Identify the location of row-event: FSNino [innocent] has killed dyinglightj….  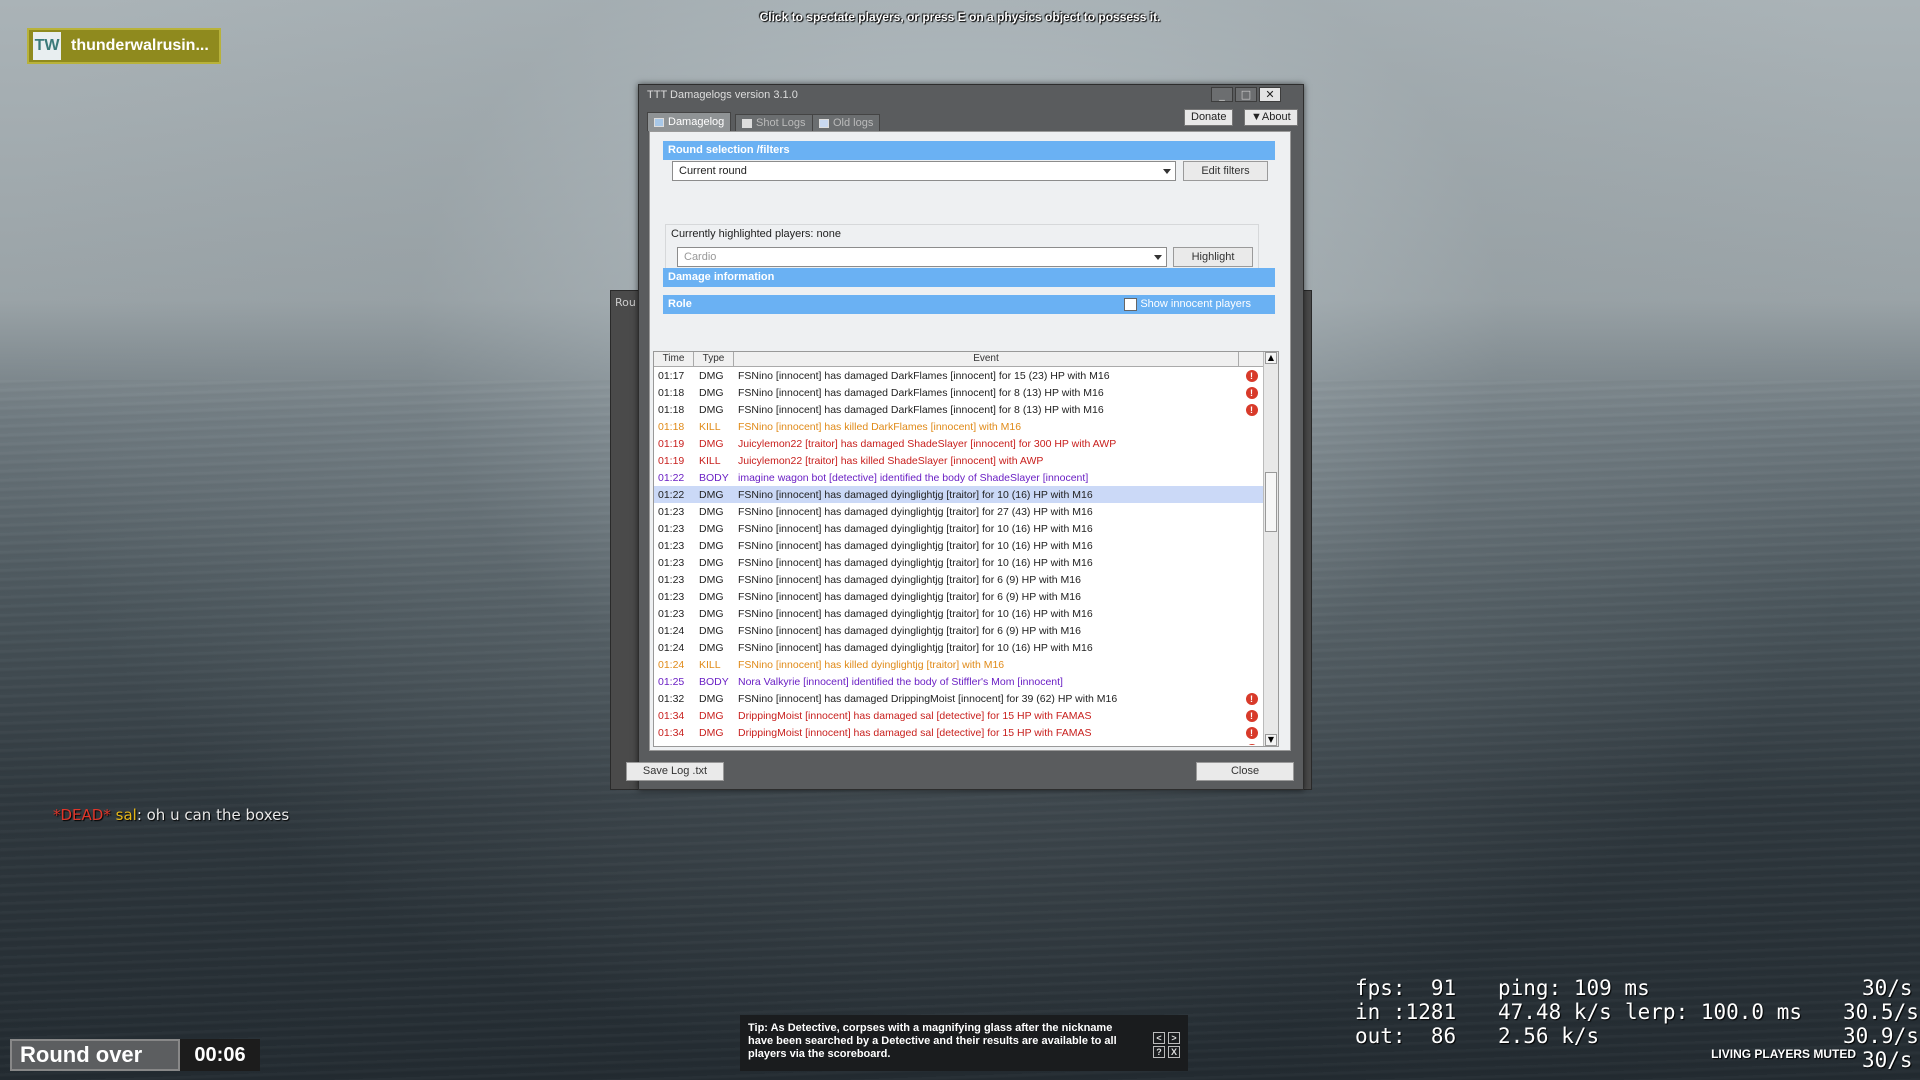
(871, 664).